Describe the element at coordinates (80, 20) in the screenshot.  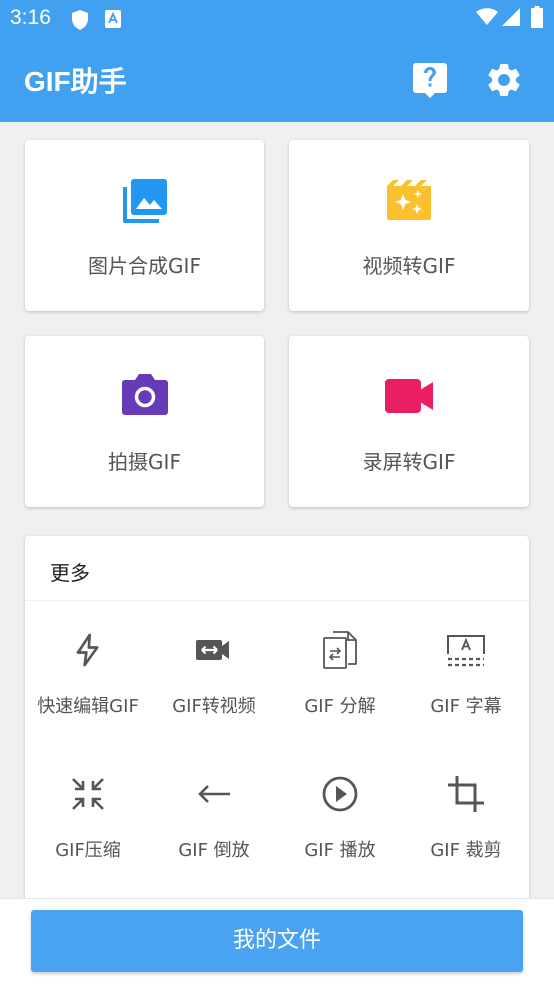
I see `shield-icon` at that location.